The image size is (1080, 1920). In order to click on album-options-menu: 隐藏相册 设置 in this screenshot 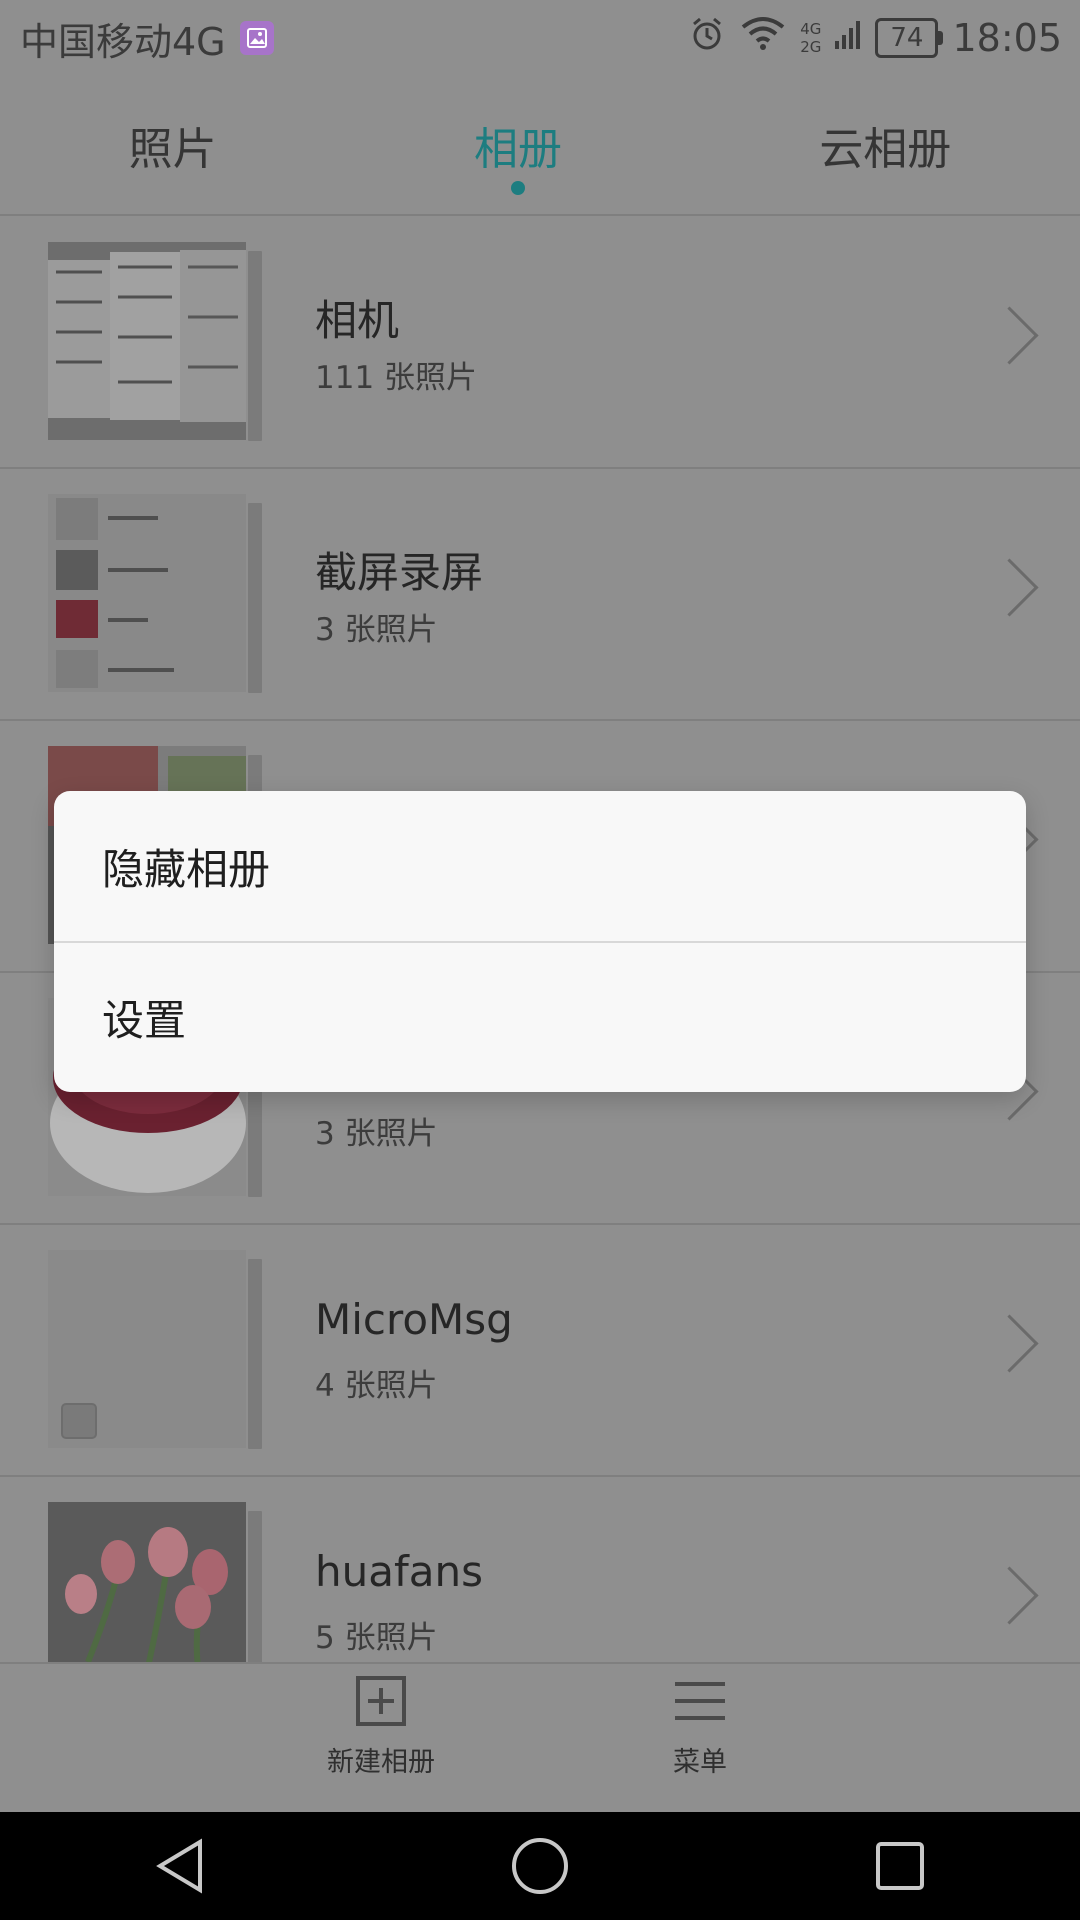, I will do `click(540, 941)`.